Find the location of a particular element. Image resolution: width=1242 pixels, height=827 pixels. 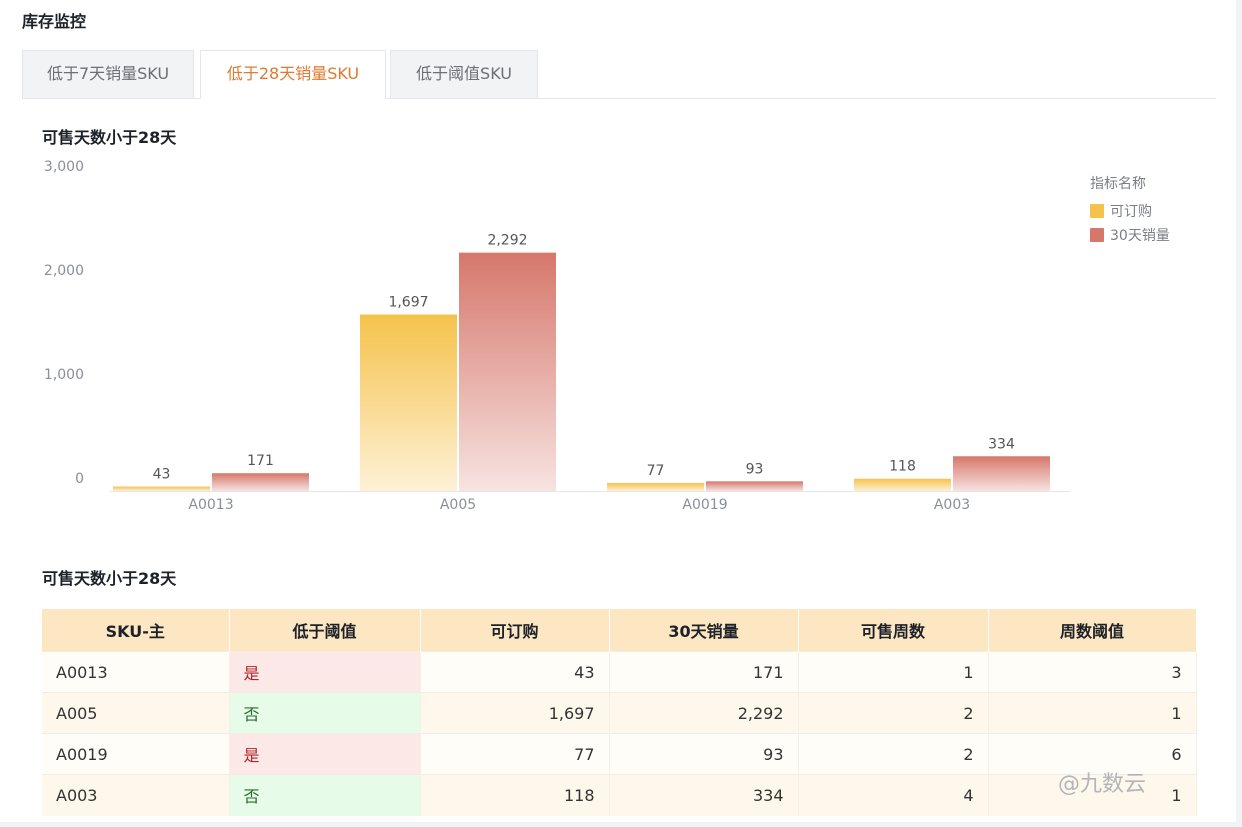

bar-value-label: 334 is located at coordinates (1001, 444).